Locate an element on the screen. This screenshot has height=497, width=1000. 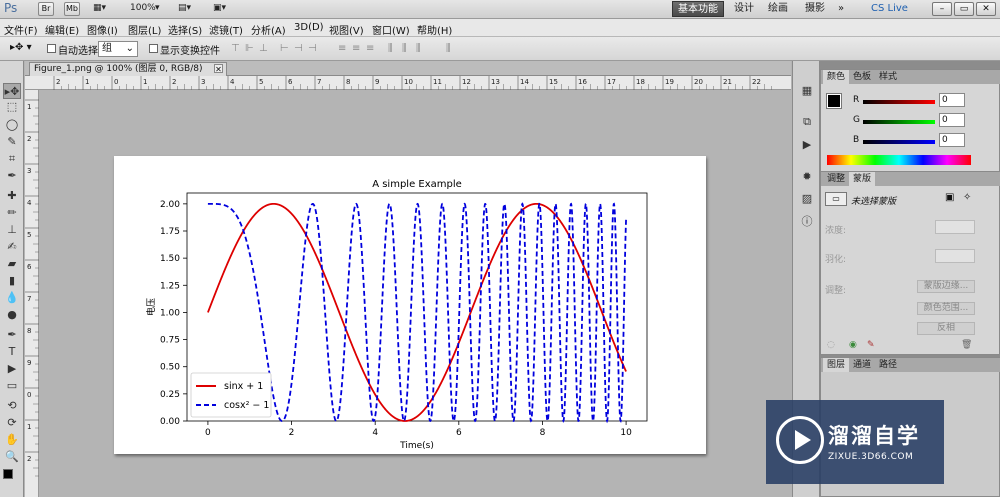
foreground-color-swatch is located at coordinates (8, 474).